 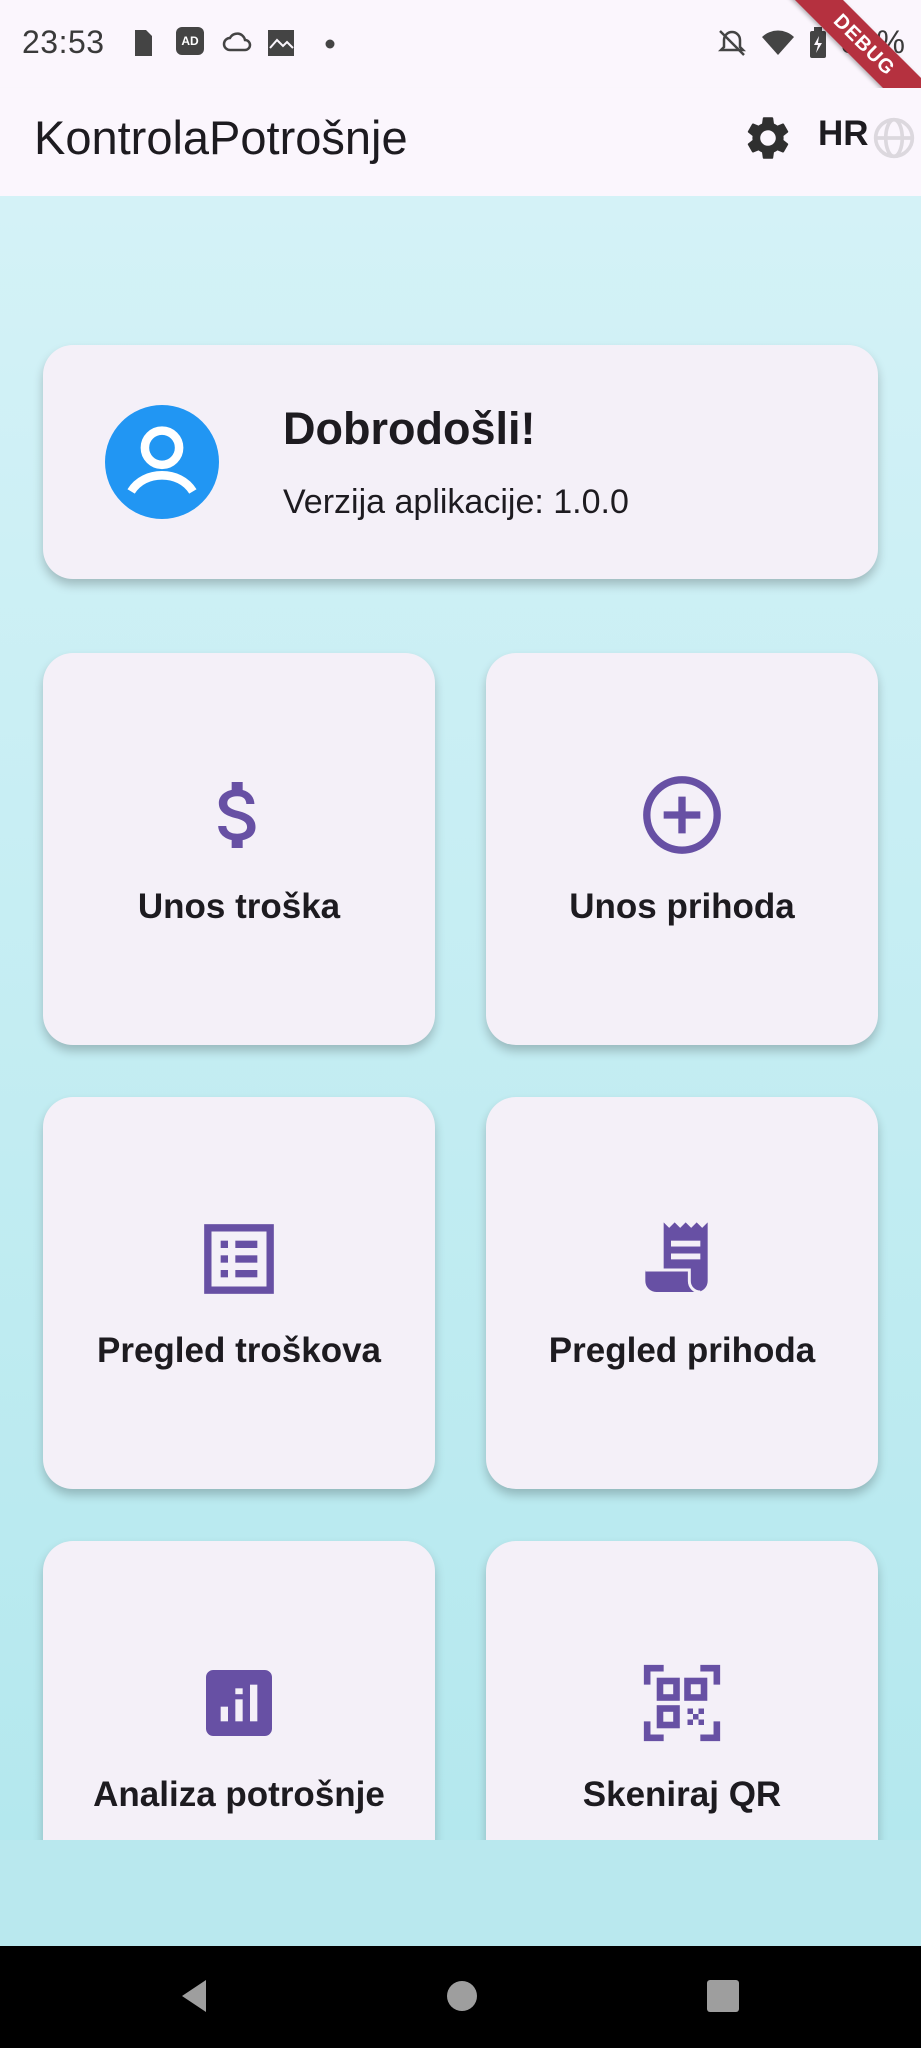 I want to click on add-expense-tile: Unos troška, so click(x=239, y=849).